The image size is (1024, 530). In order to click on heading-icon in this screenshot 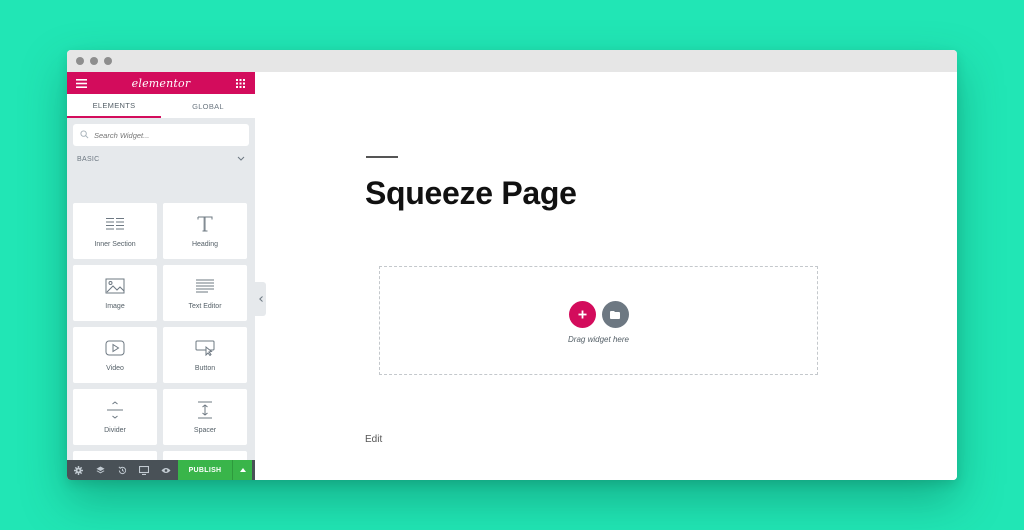, I will do `click(205, 224)`.